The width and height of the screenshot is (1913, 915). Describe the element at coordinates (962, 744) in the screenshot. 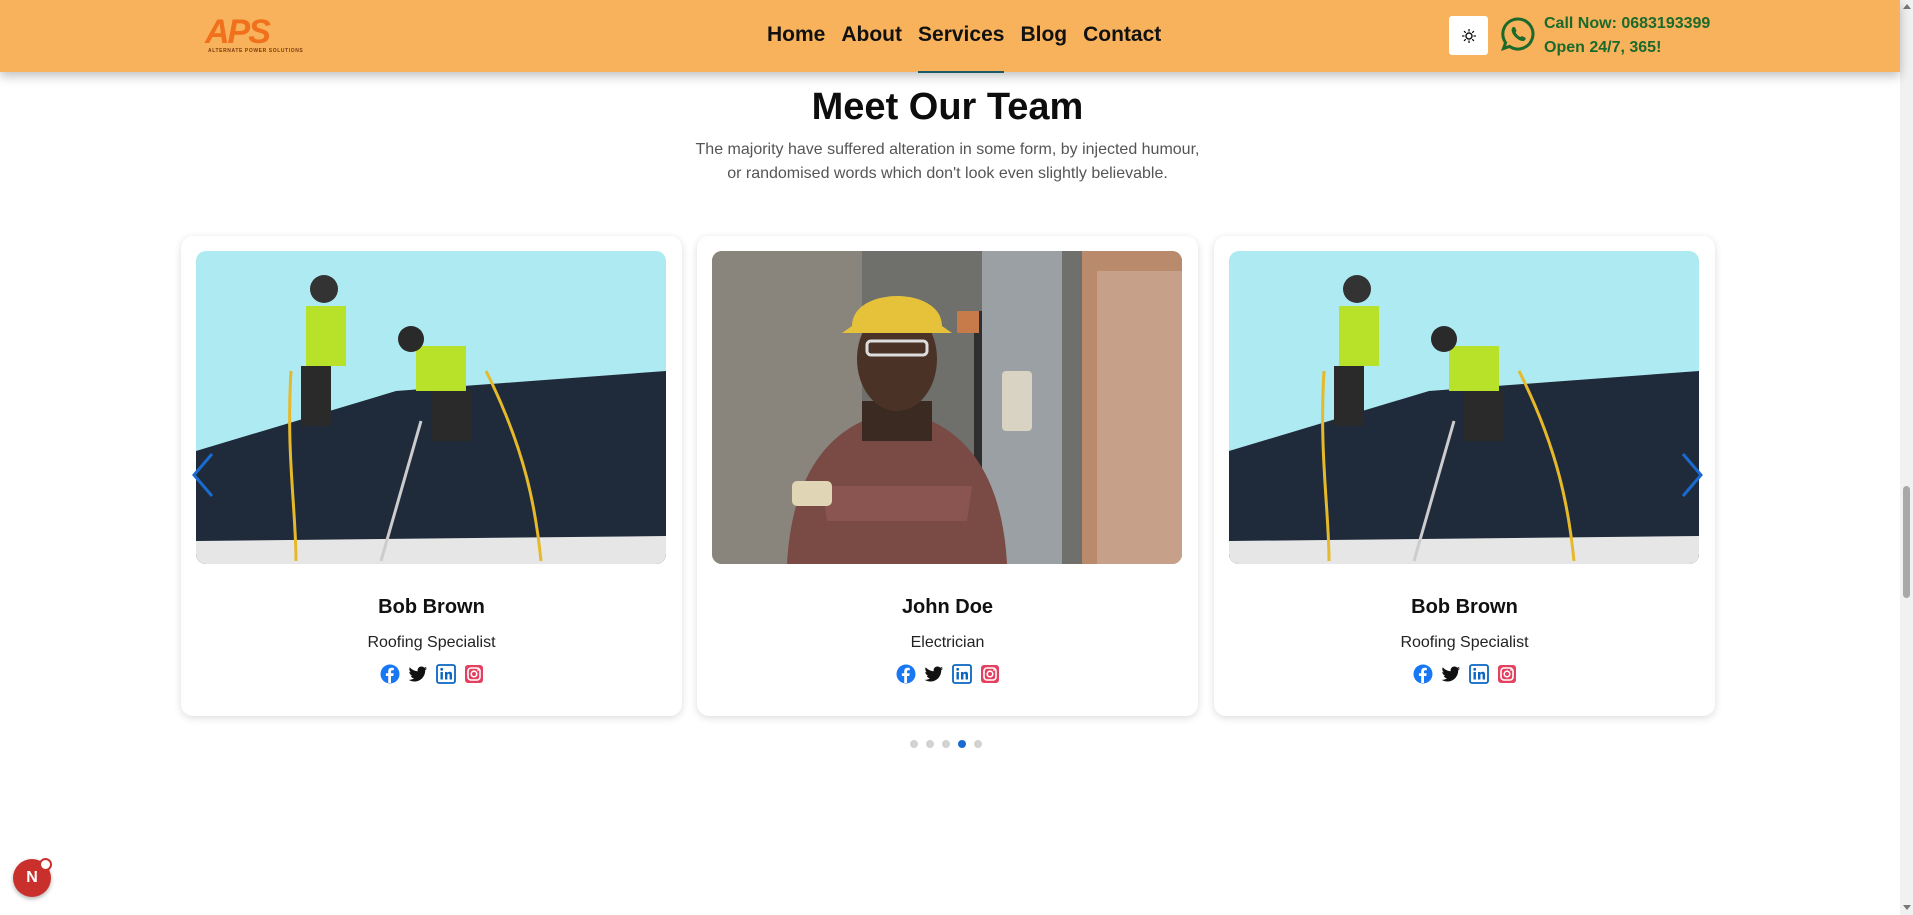

I see `pagination-dot-active` at that location.